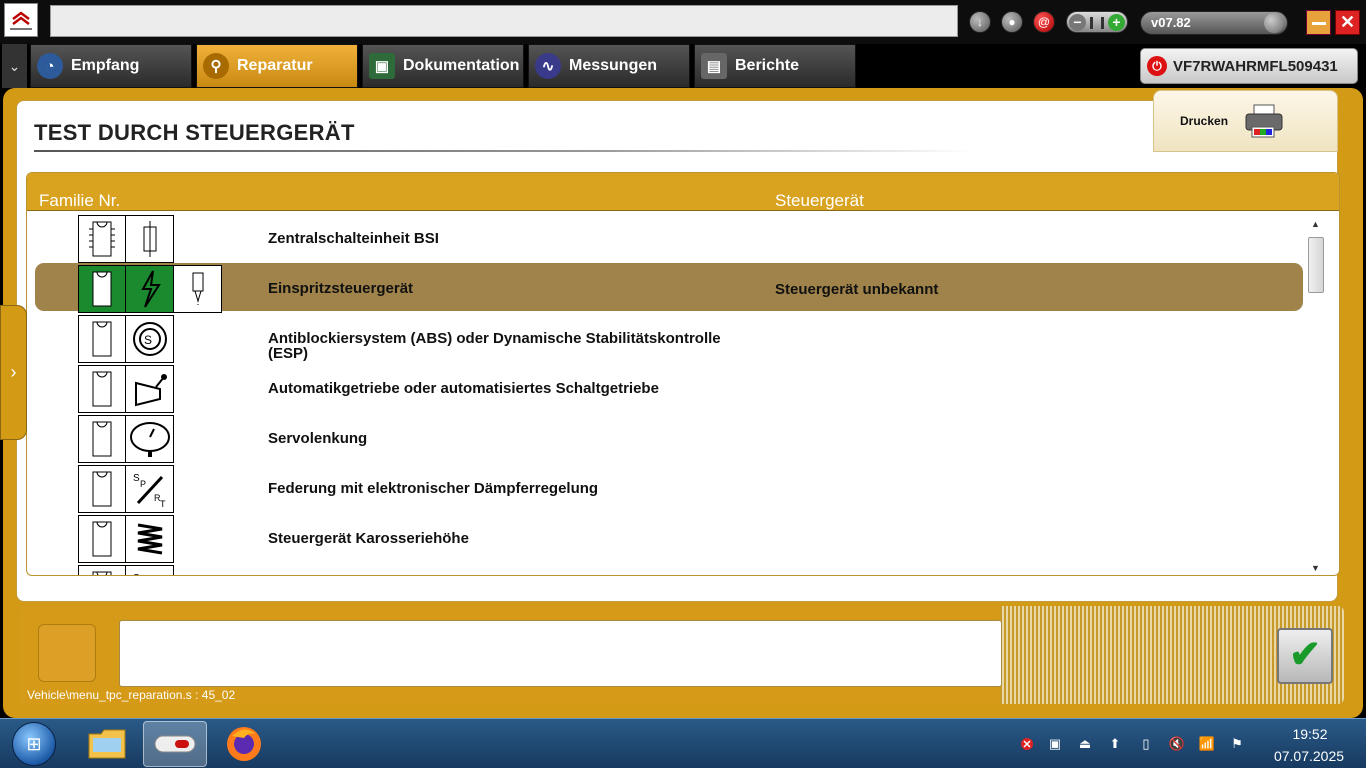 The width and height of the screenshot is (1366, 768). Describe the element at coordinates (13, 372) in the screenshot. I see `side-panel-toggle: ›` at that location.